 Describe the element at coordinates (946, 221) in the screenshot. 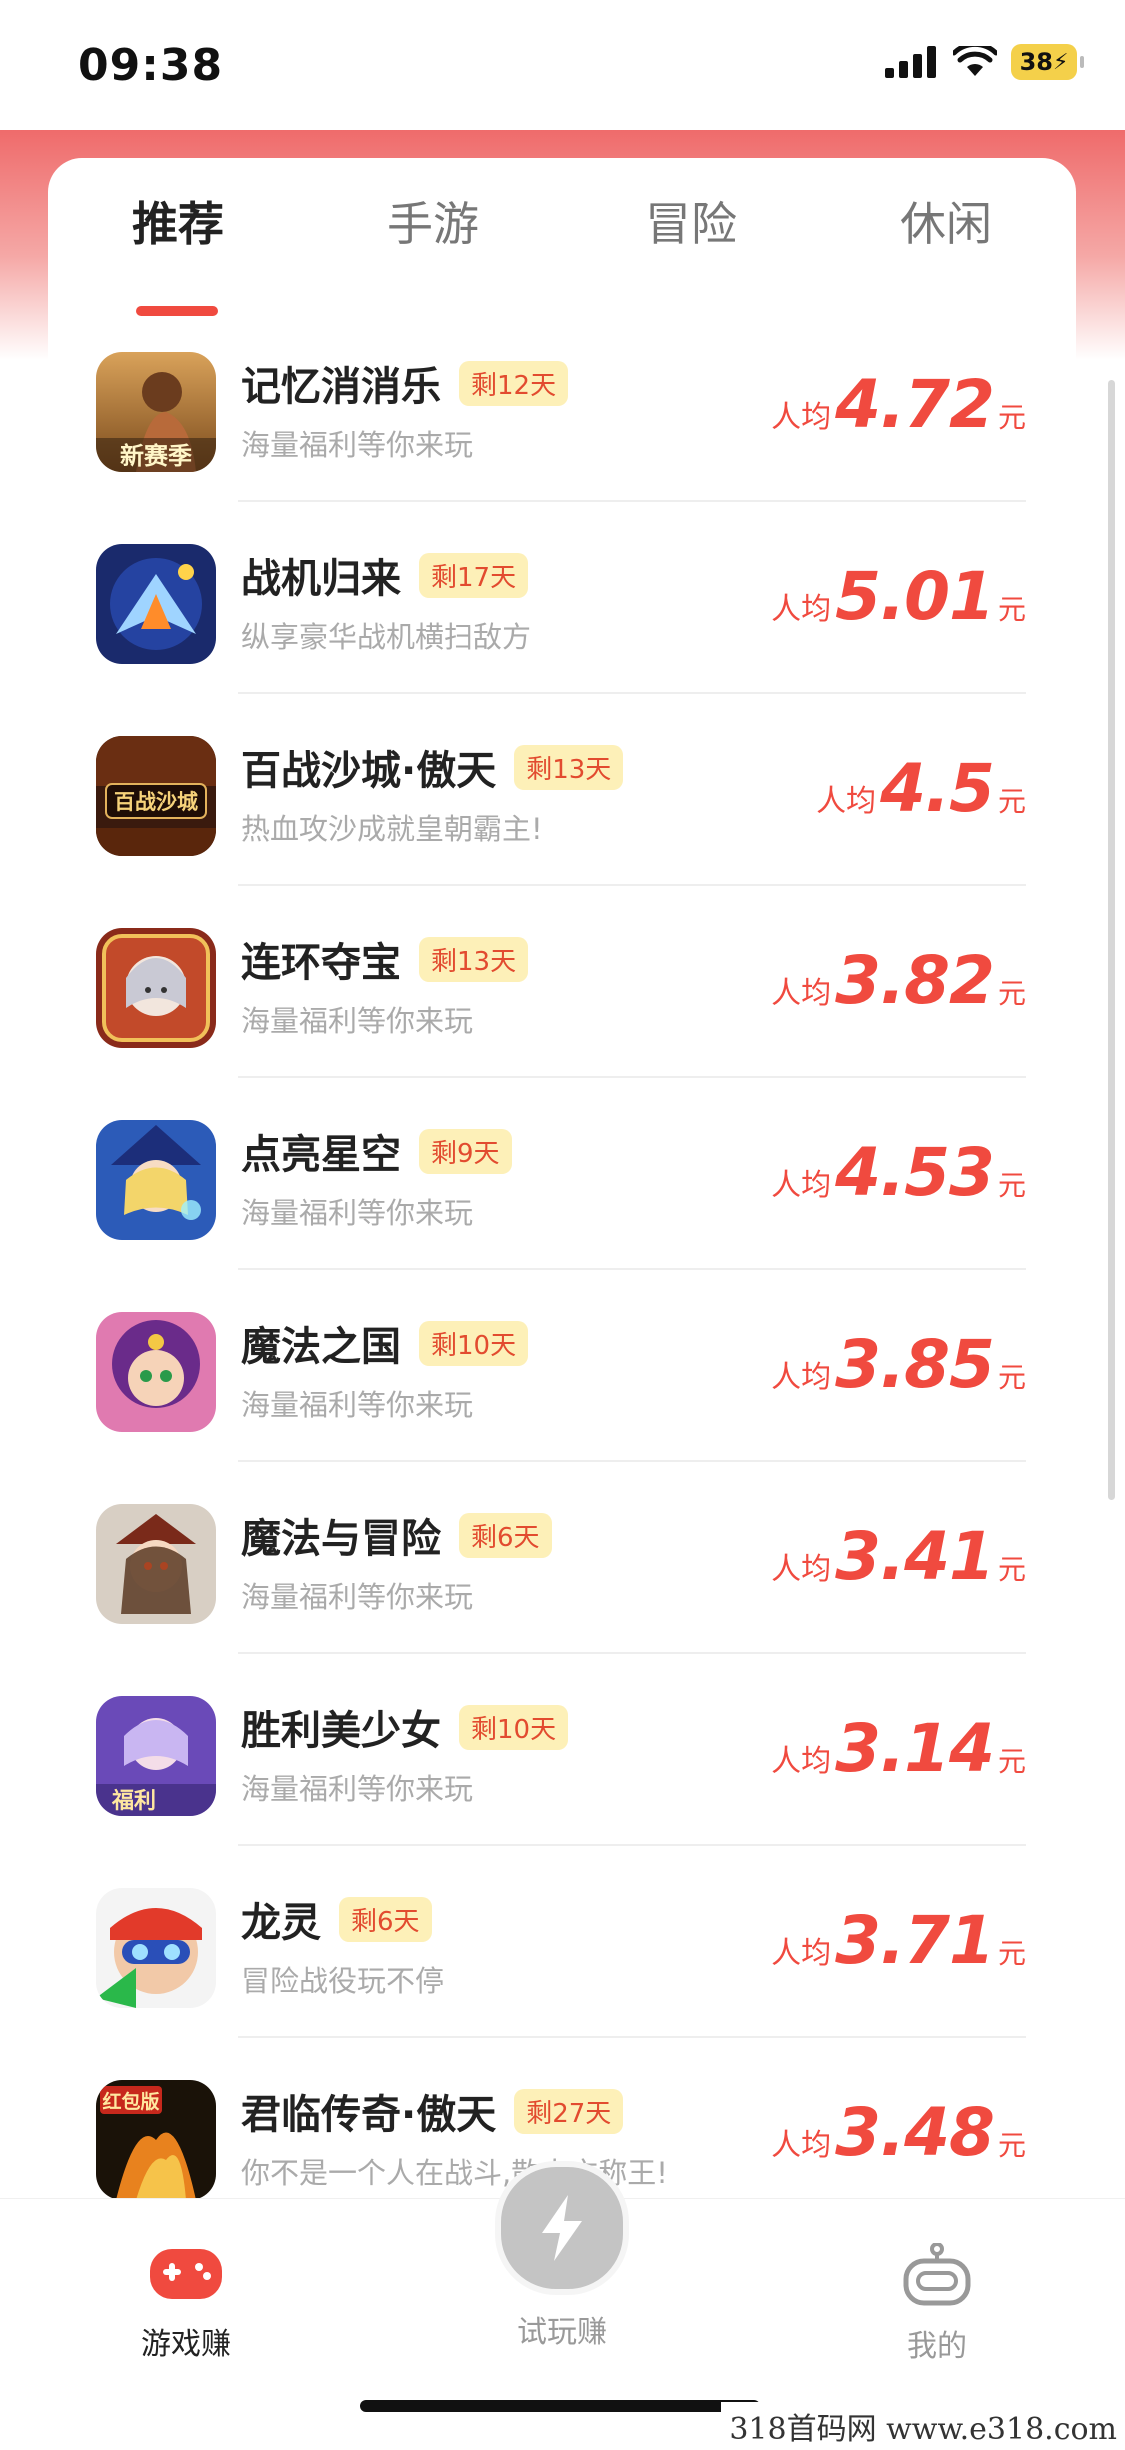

I see `tab-casual: 休闲` at that location.